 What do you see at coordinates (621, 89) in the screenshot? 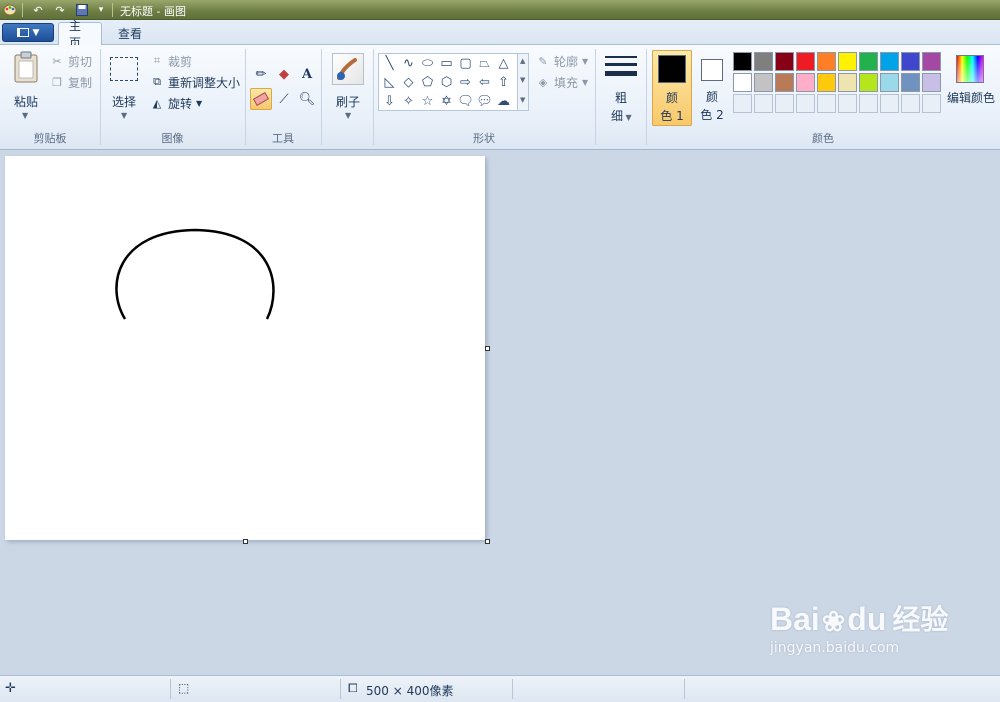
I see `size-button: 粗 细 ▼` at bounding box center [621, 89].